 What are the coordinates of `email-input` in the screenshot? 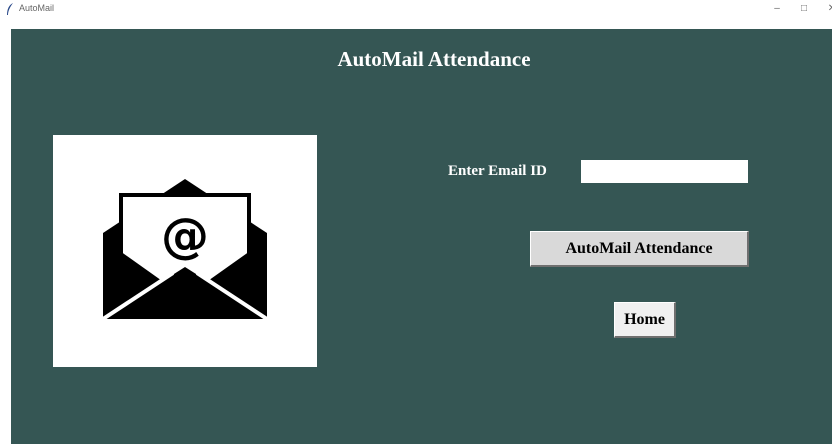 It's located at (664, 171).